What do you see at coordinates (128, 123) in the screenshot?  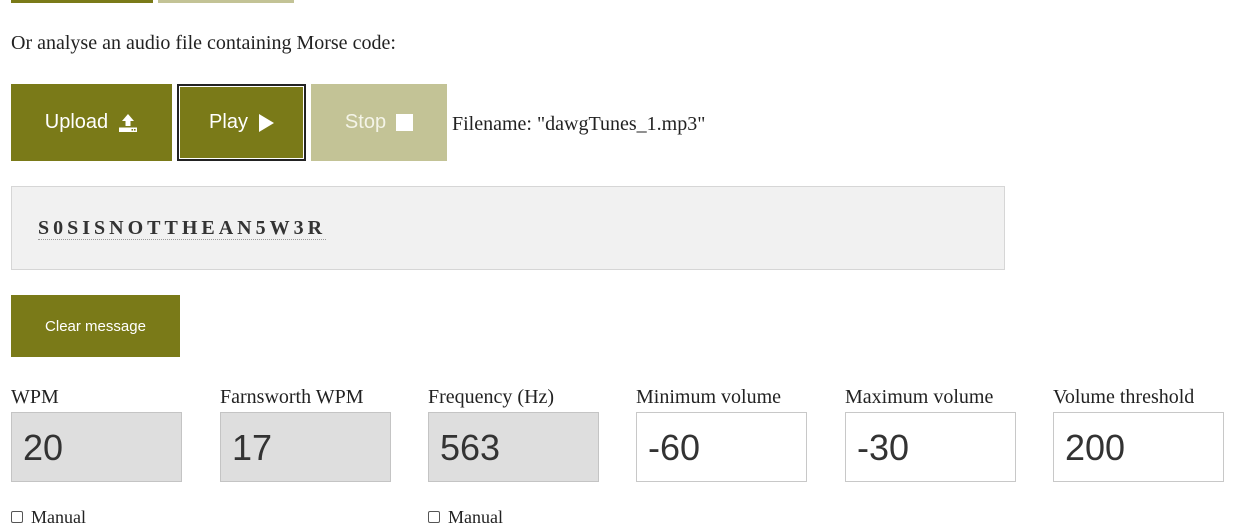 I see `upload-icon` at bounding box center [128, 123].